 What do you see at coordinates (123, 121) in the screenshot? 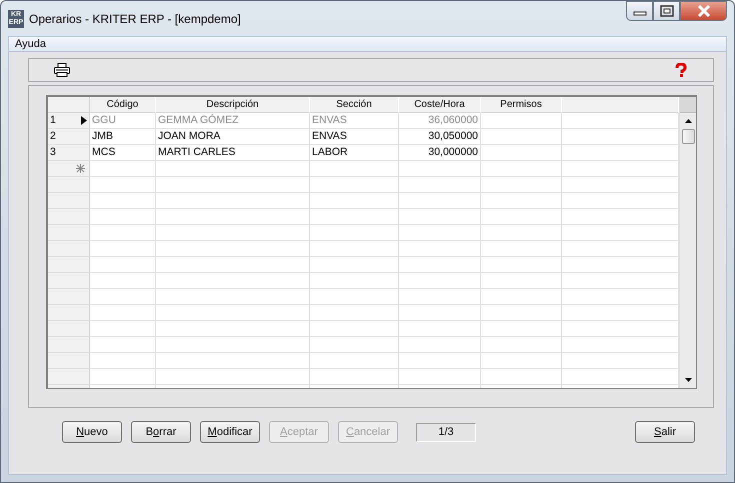
I see `table-cell: GGU` at bounding box center [123, 121].